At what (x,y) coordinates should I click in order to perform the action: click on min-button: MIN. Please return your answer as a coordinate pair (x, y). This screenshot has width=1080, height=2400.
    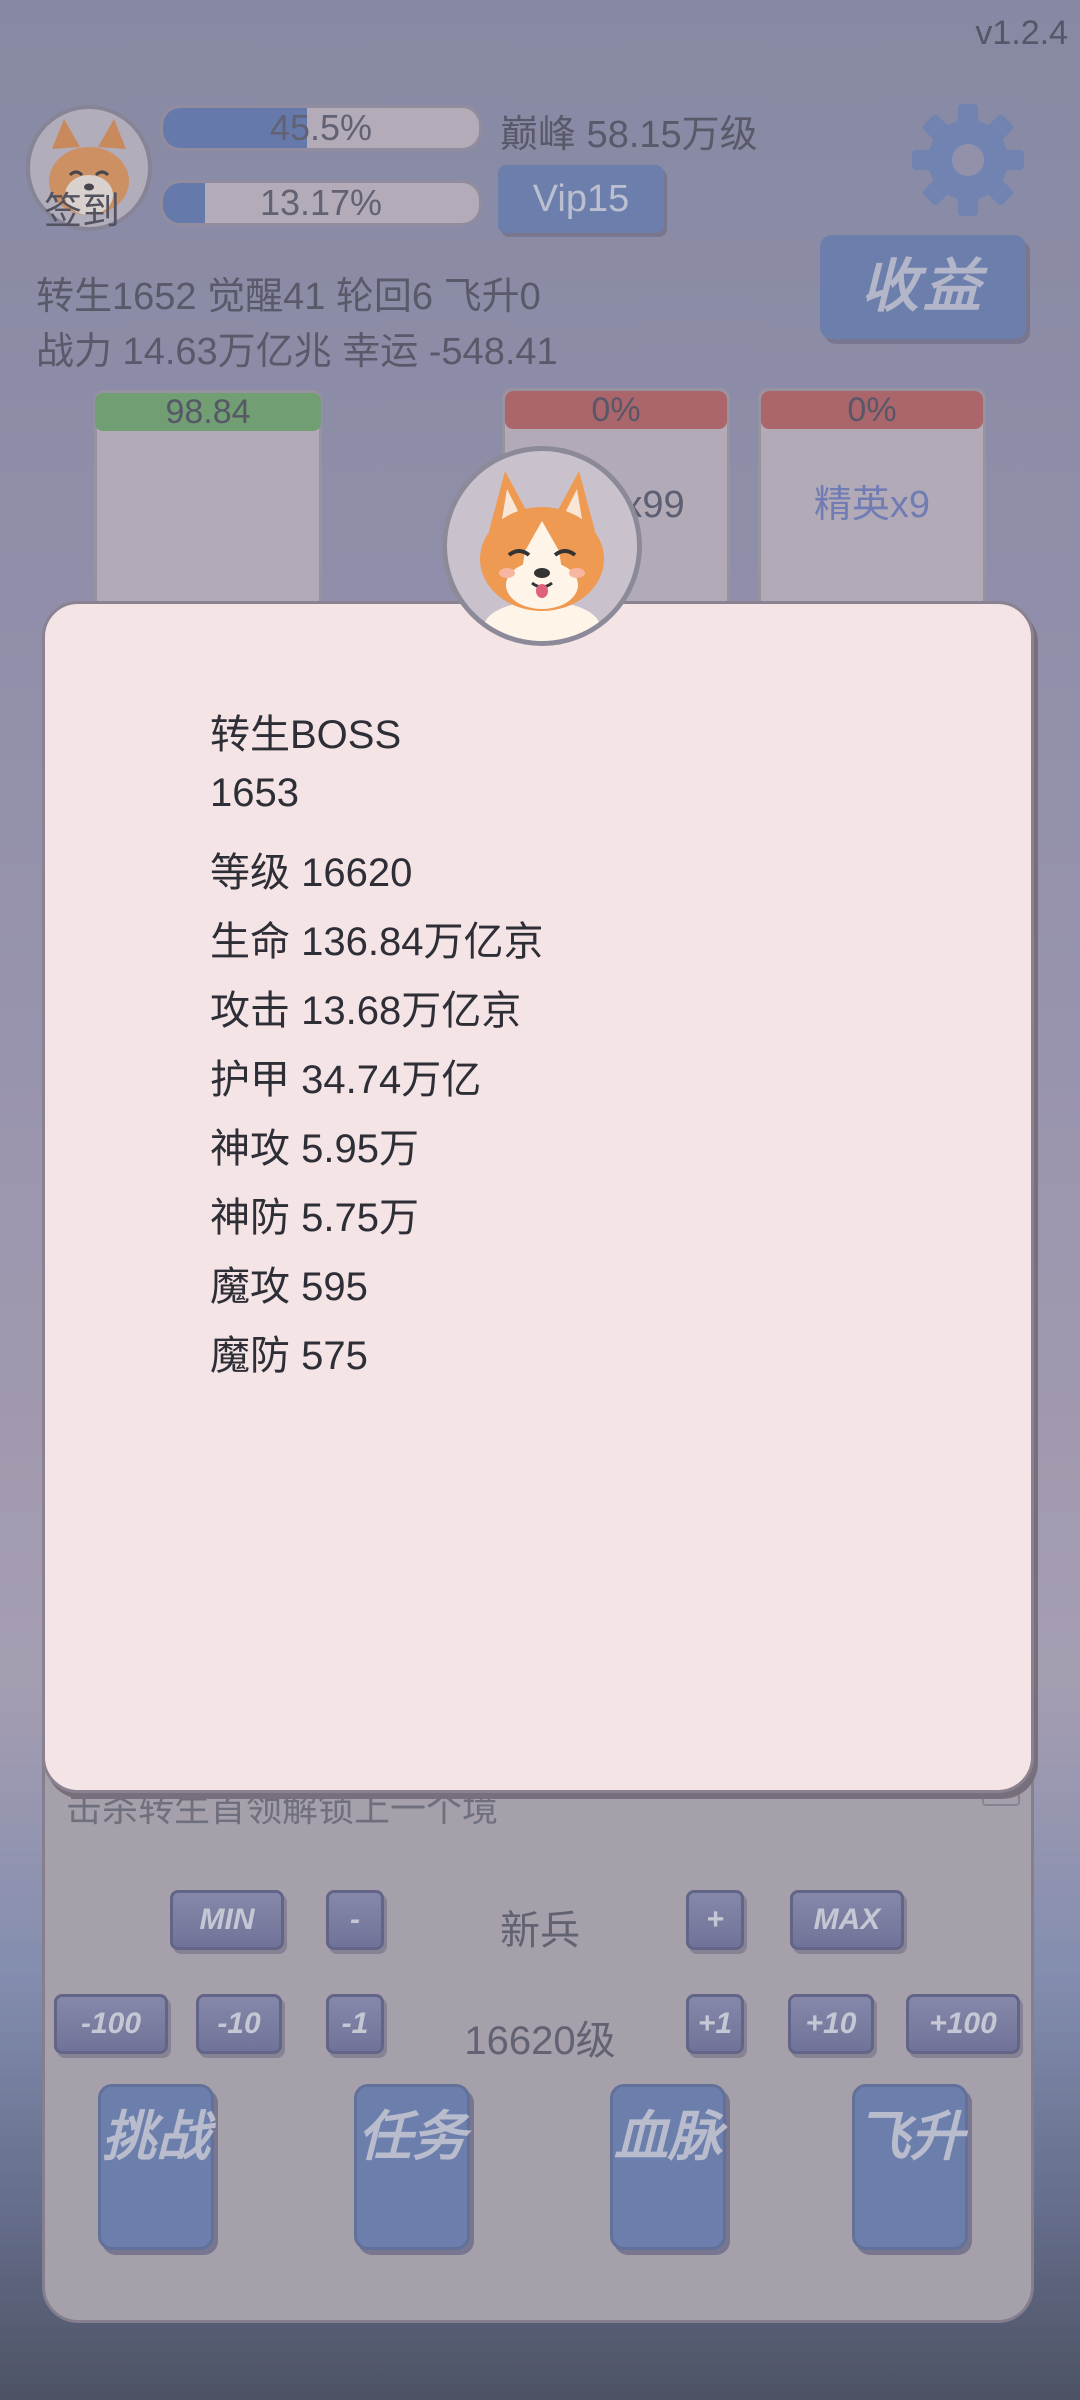
    Looking at the image, I should click on (227, 1920).